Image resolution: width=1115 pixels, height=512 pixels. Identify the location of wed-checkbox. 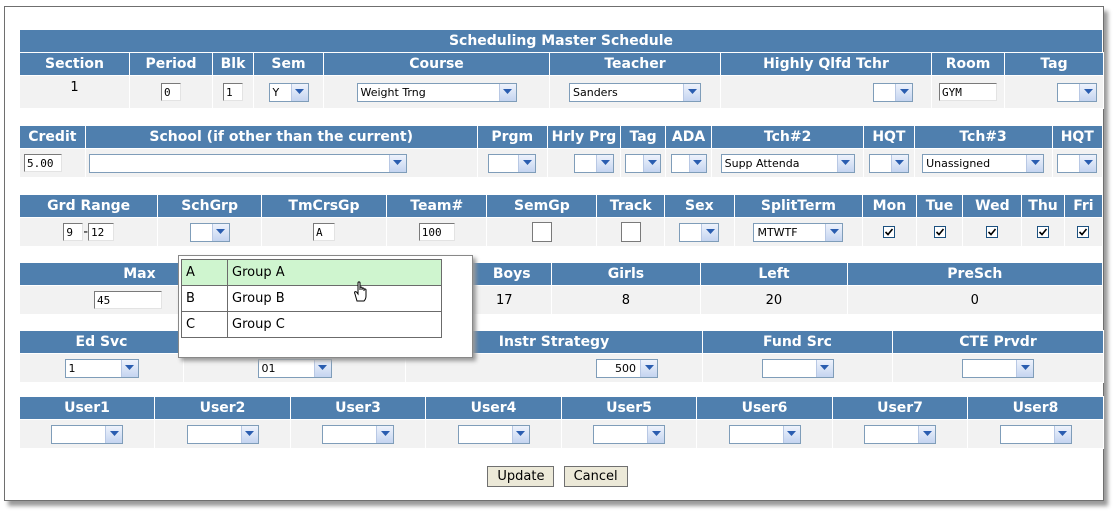
(992, 232).